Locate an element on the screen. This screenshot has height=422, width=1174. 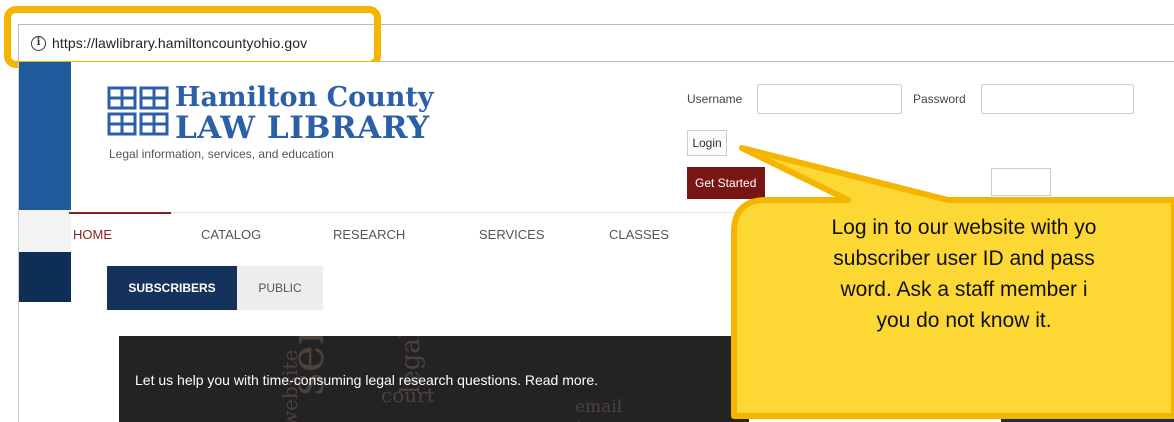
cloud-word: email is located at coordinates (598, 407).